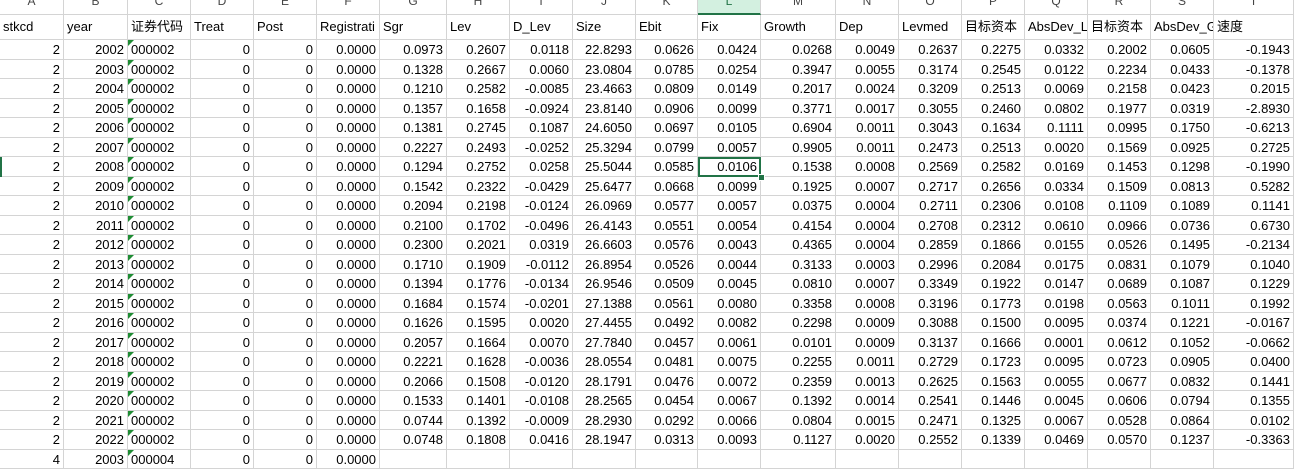 This screenshot has width=1302, height=469. What do you see at coordinates (541, 265) in the screenshot?
I see `table-cell: -0.0112` at bounding box center [541, 265].